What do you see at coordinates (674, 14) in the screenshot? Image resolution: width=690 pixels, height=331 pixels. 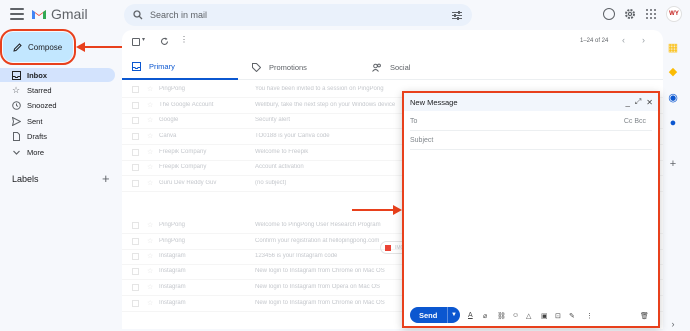 I see `account-avatar: WY` at bounding box center [674, 14].